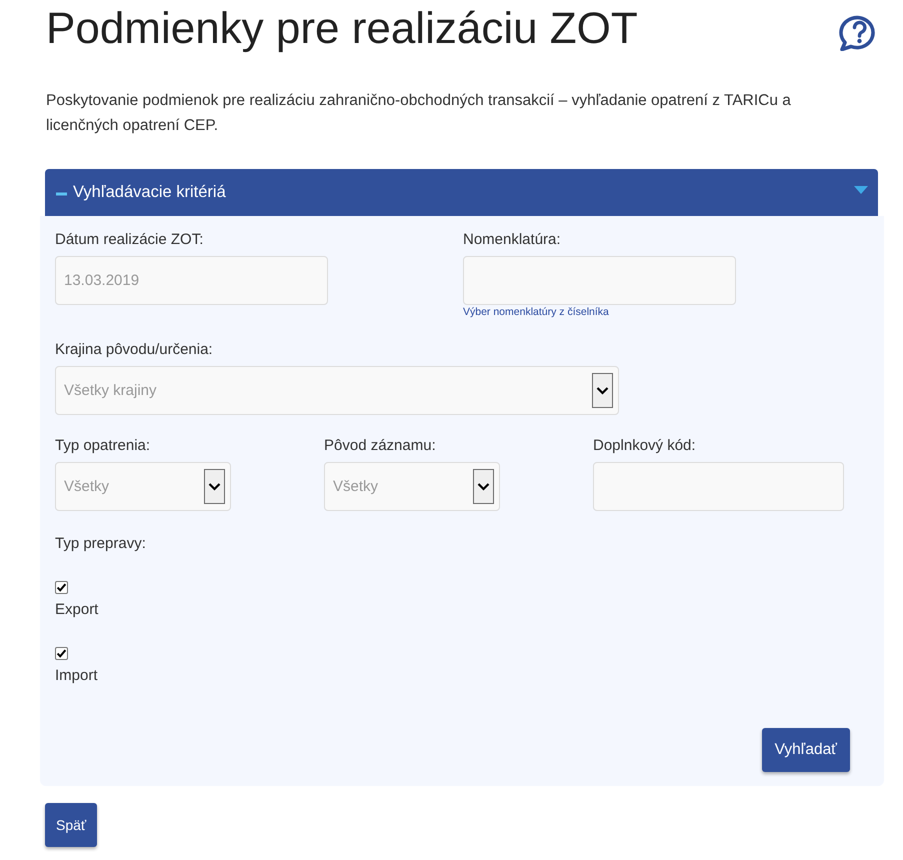 The height and width of the screenshot is (860, 903). I want to click on checkbox-label: Export, so click(76, 610).